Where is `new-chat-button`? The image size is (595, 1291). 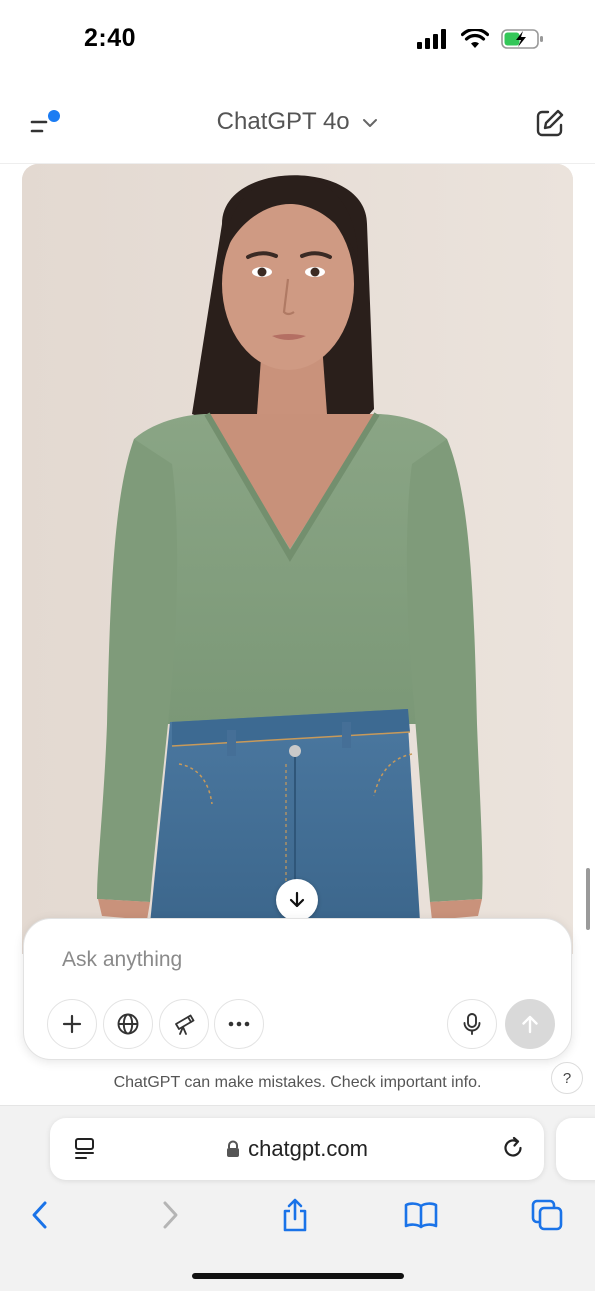
new-chat-button is located at coordinates (550, 123).